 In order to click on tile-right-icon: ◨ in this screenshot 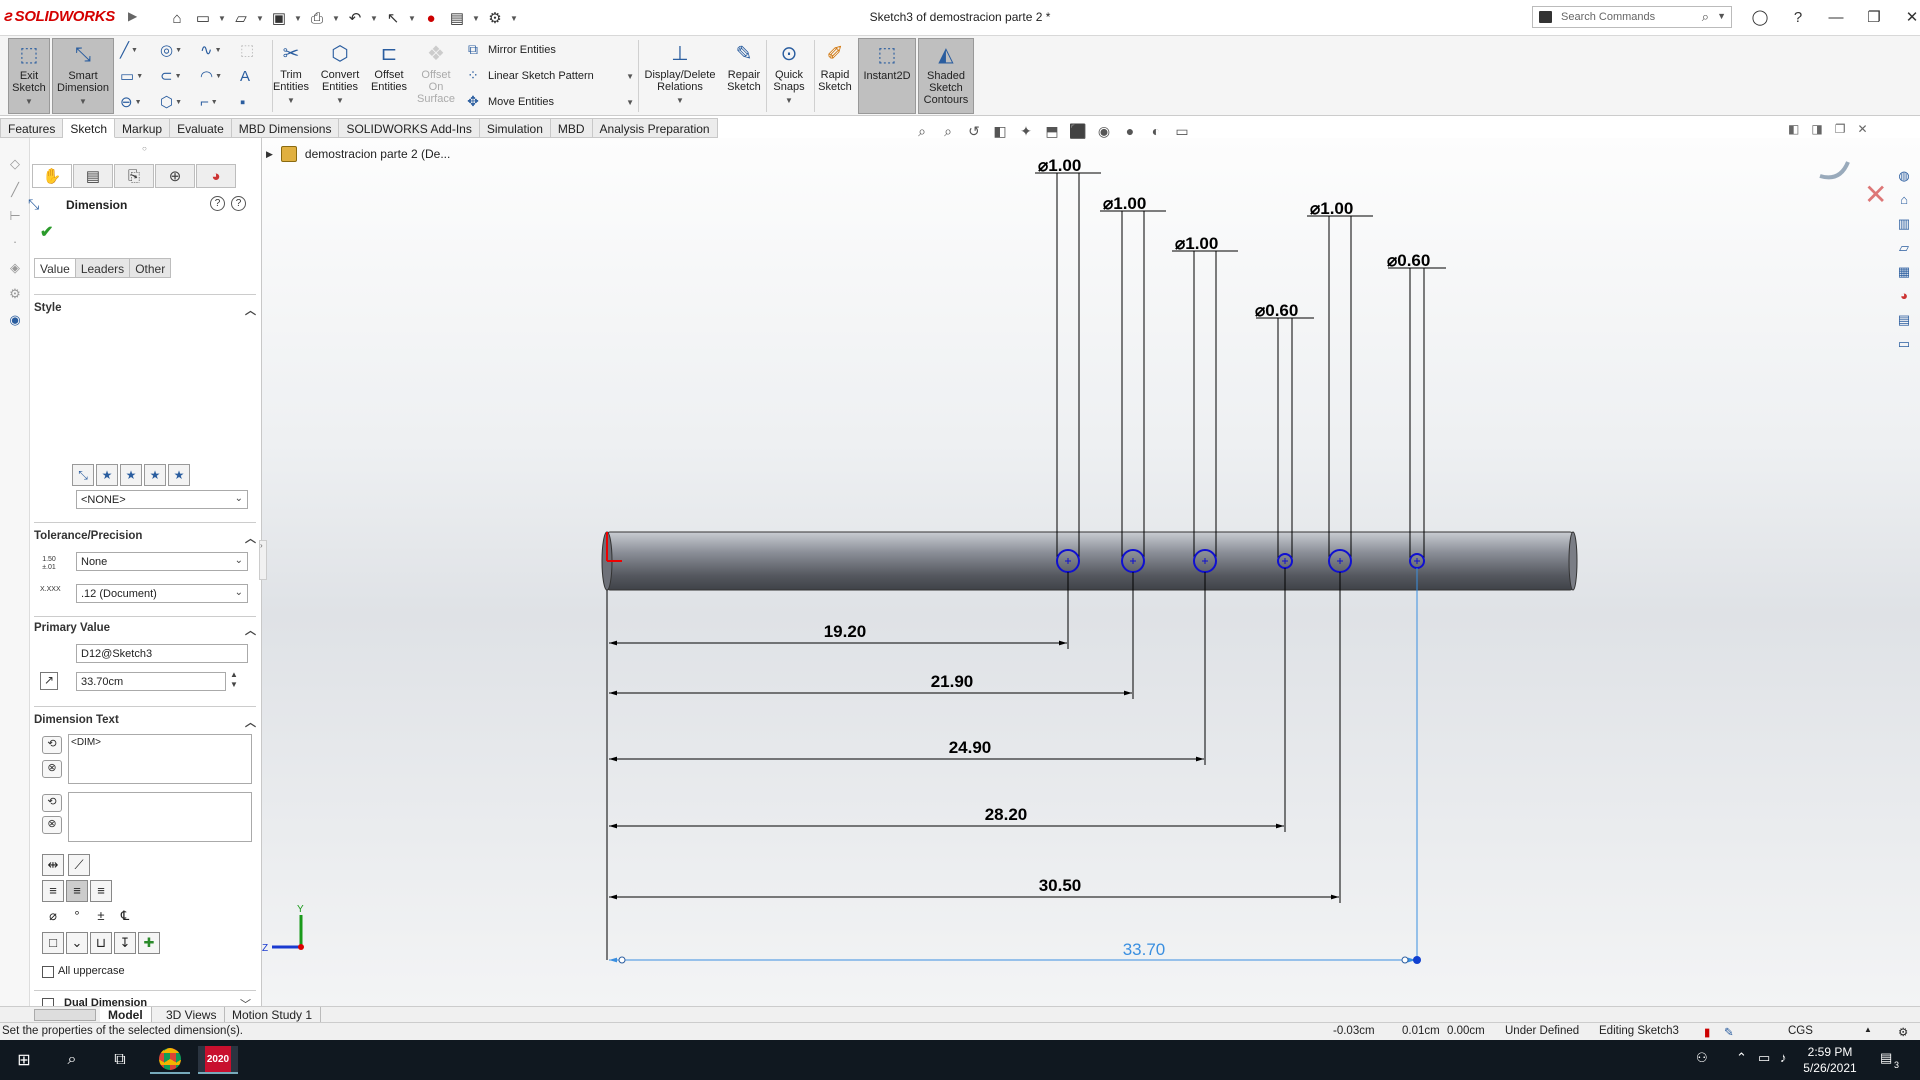, I will do `click(1816, 129)`.